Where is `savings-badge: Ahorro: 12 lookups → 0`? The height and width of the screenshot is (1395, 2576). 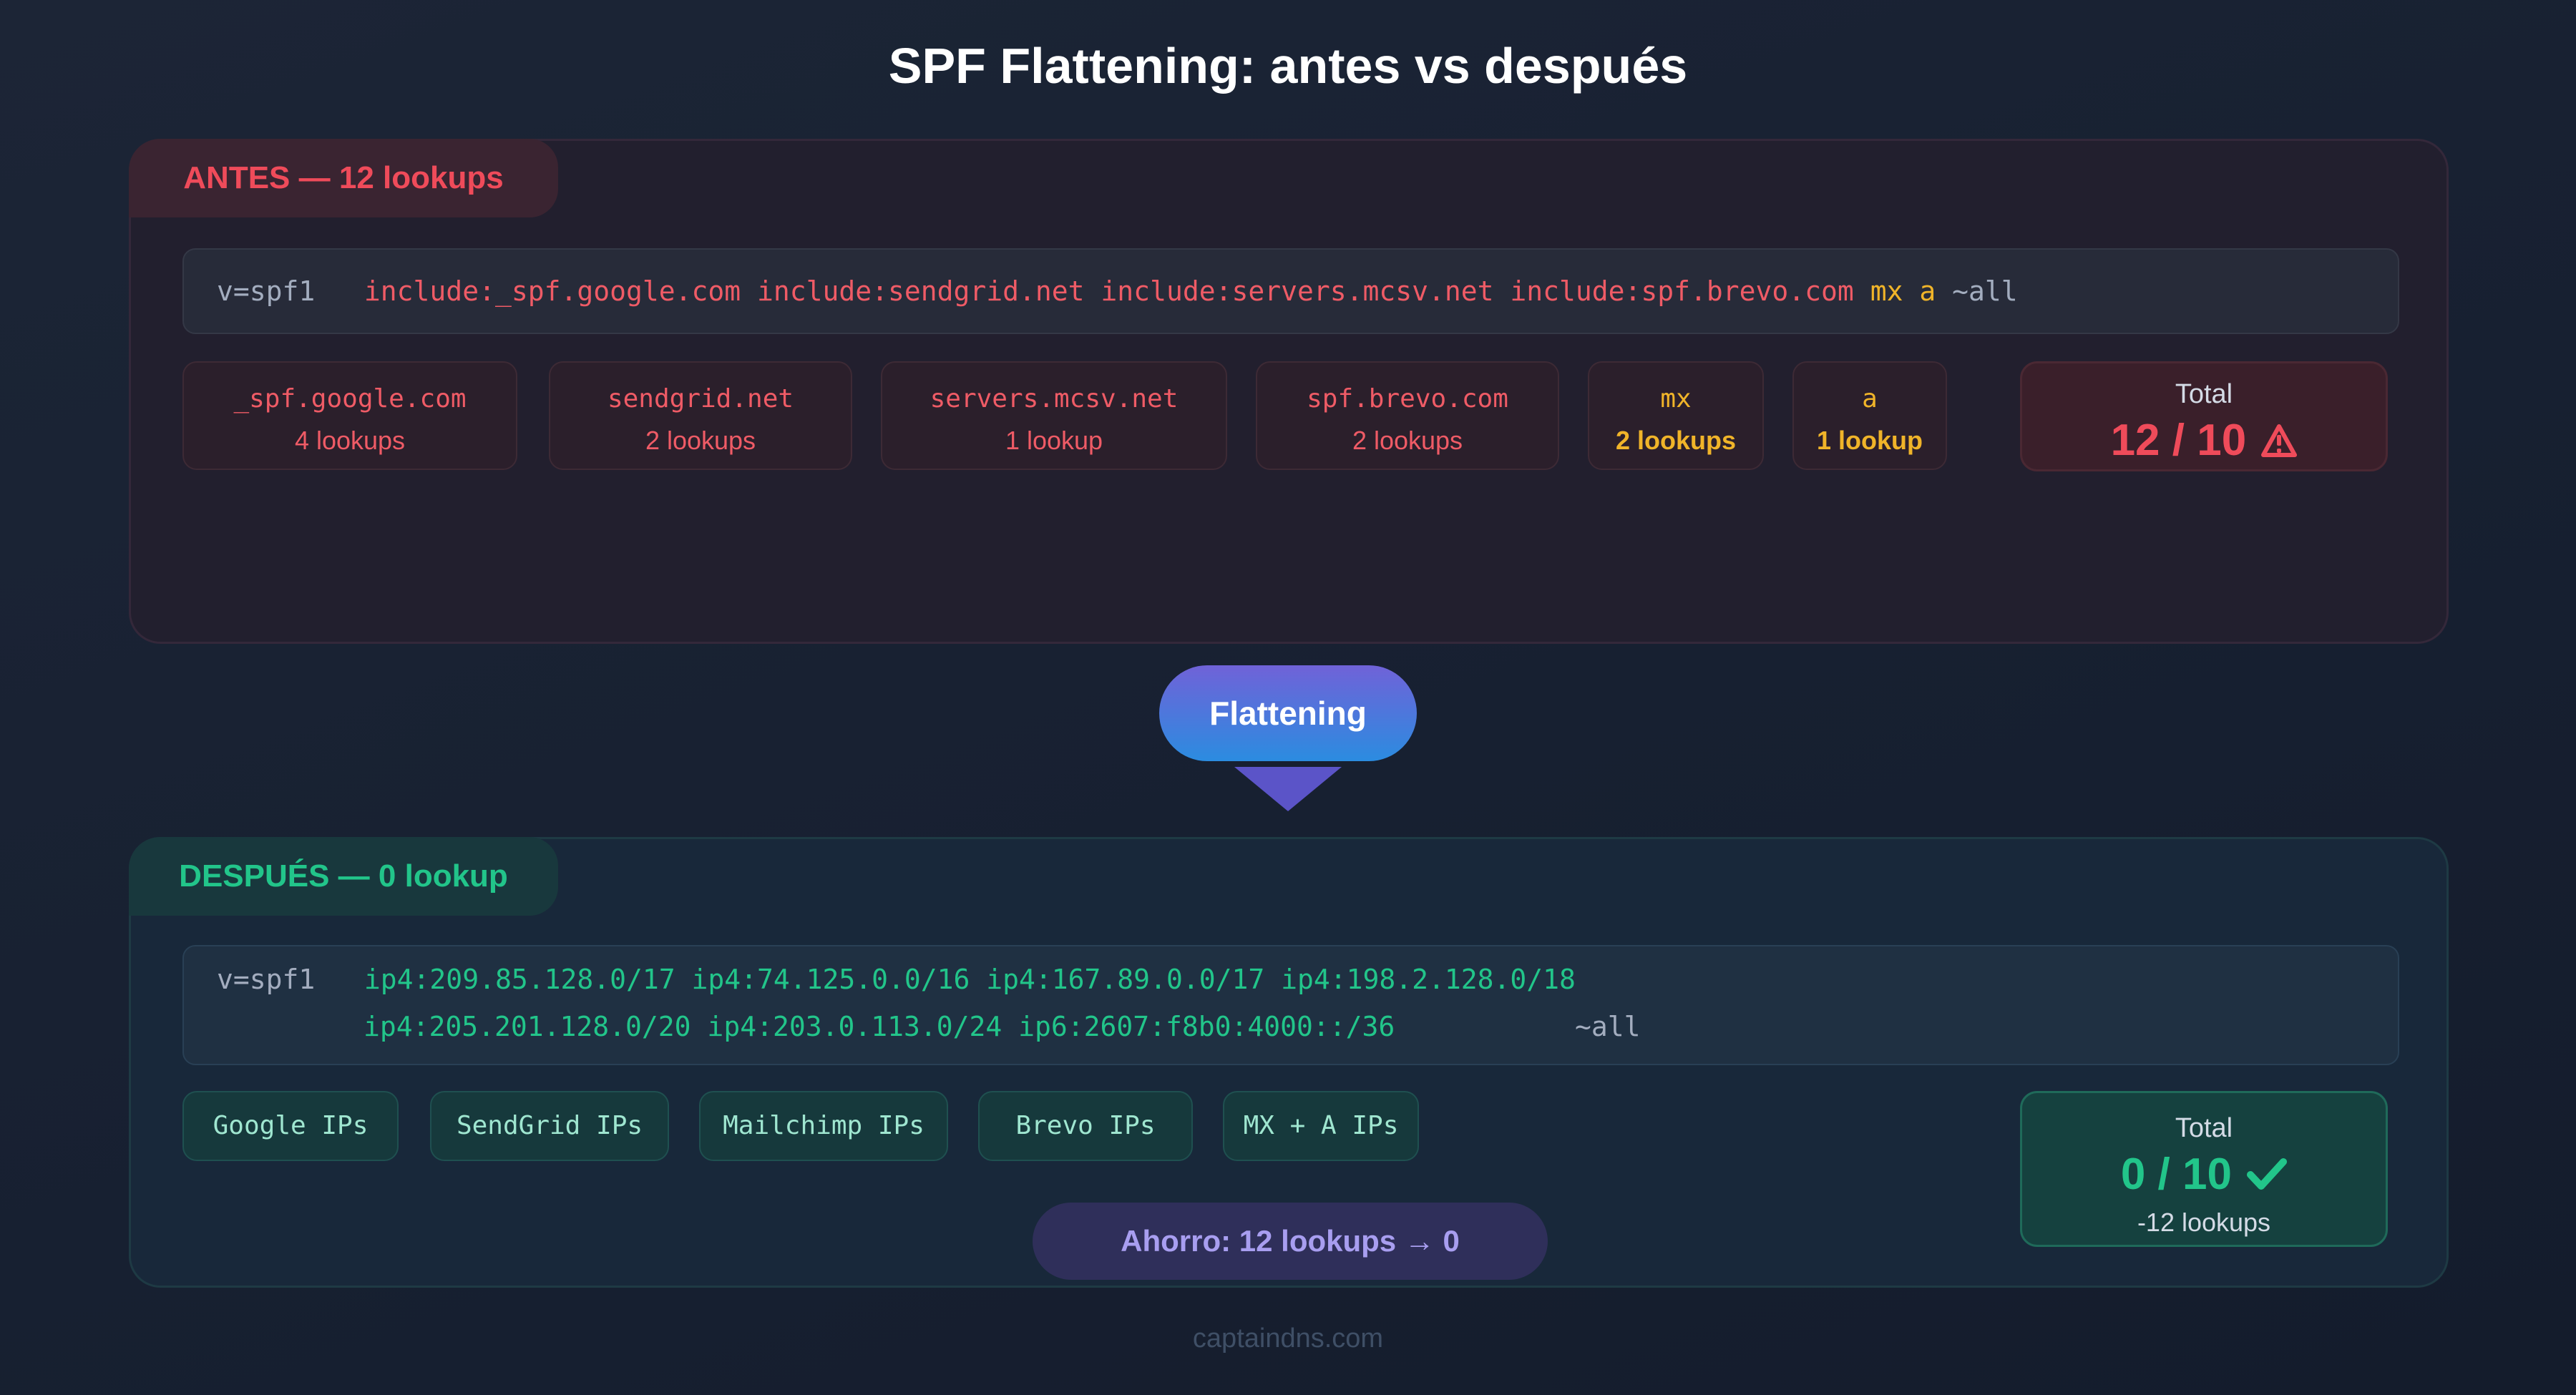
savings-badge: Ahorro: 12 lookups → 0 is located at coordinates (1290, 1241).